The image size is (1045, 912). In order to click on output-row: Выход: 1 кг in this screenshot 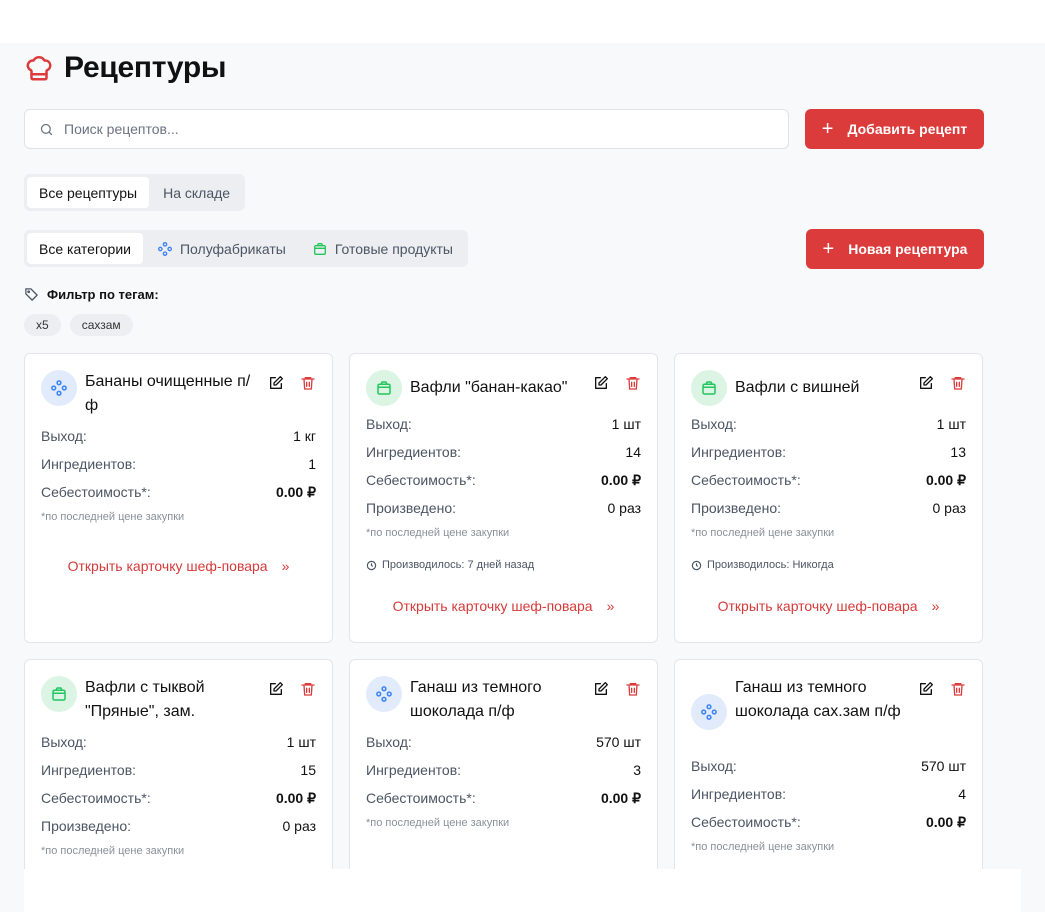, I will do `click(178, 436)`.